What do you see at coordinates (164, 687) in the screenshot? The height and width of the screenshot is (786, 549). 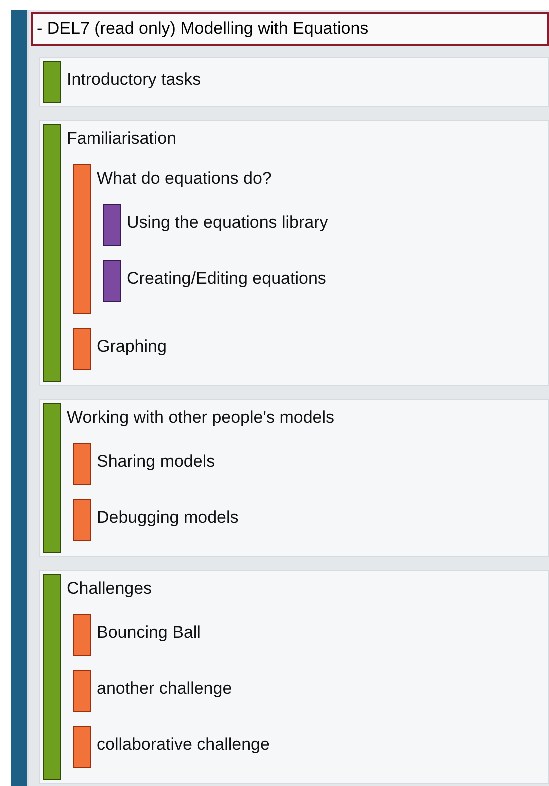 I see `outline-item: another challenge` at bounding box center [164, 687].